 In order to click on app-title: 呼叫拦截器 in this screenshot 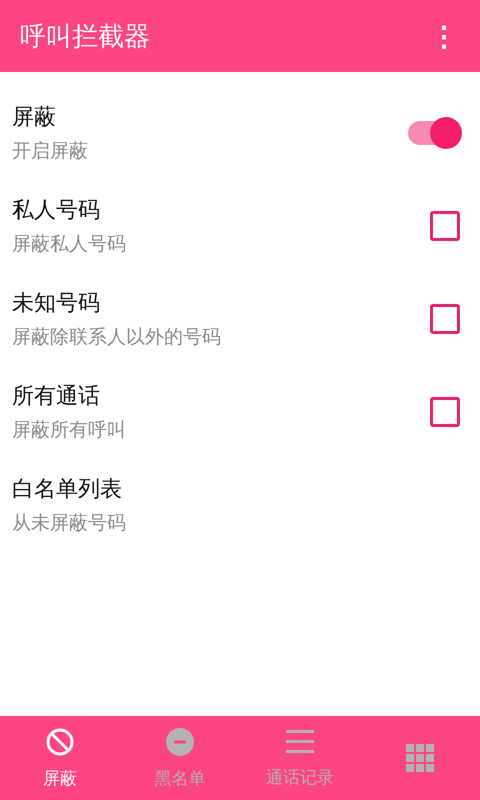, I will do `click(85, 37)`.